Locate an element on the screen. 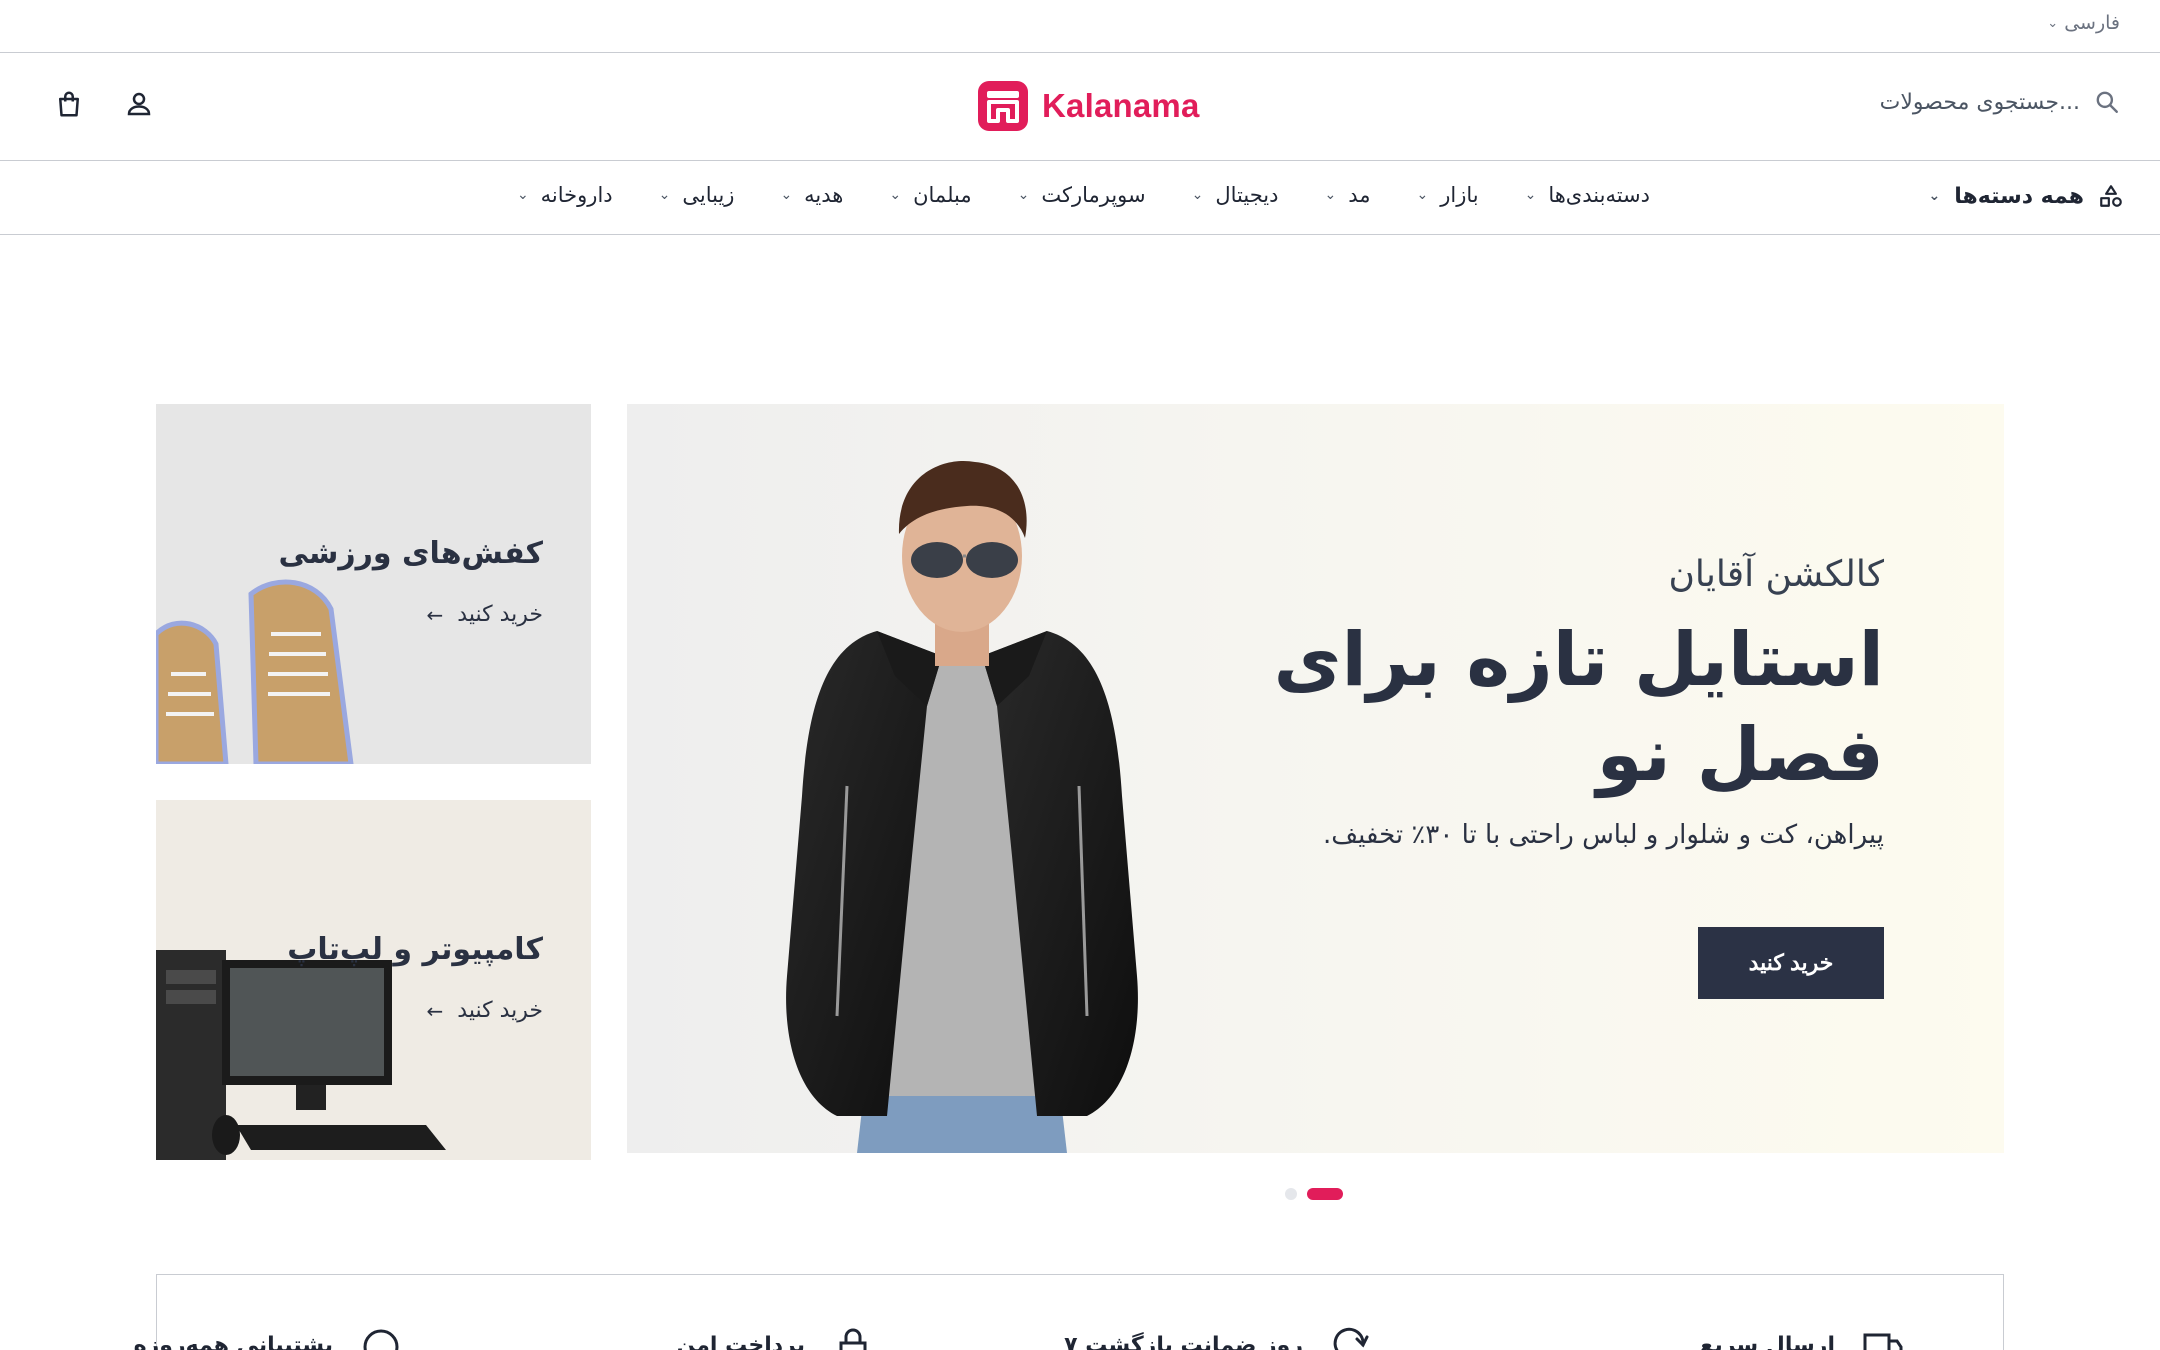  site-header: جستجوی محصولات... Kalanama is located at coordinates (1080, 107).